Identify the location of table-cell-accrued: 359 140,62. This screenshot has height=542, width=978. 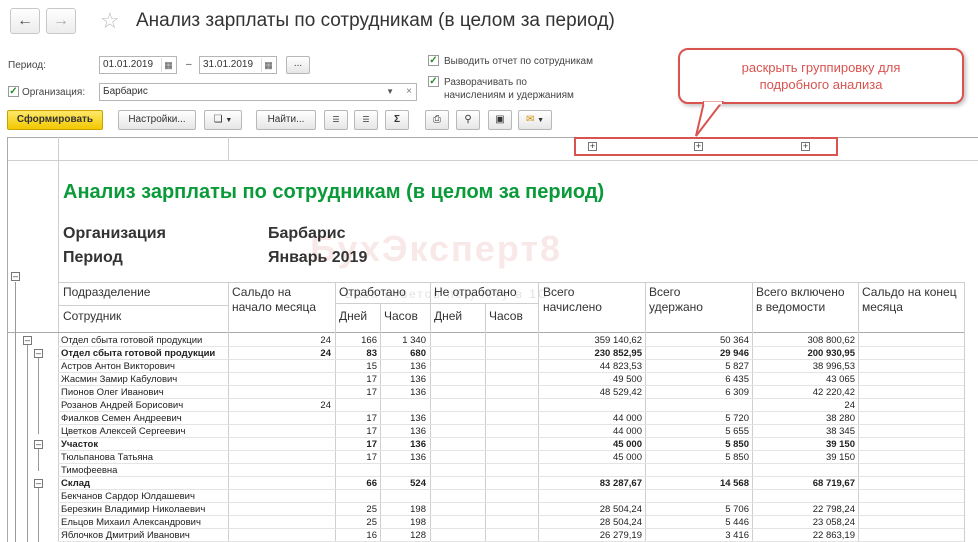
(590, 340).